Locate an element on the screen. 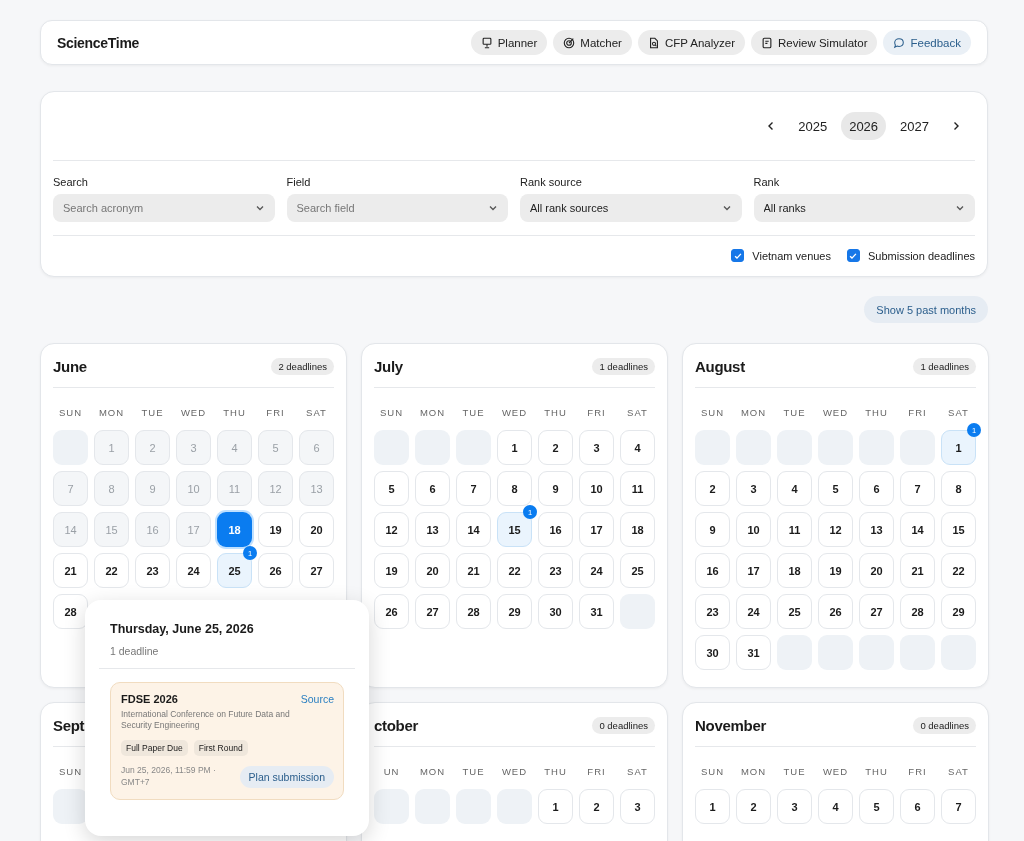 The width and height of the screenshot is (1024, 841). nav-button: Feedback is located at coordinates (927, 42).